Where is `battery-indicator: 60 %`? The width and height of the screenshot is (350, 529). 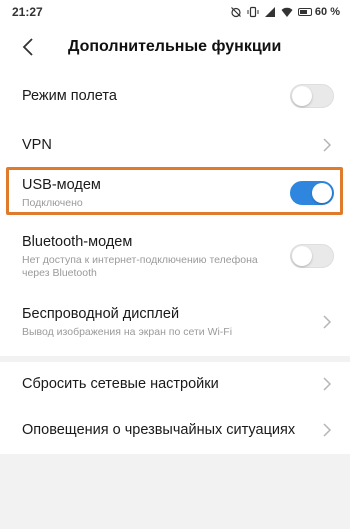 battery-indicator: 60 % is located at coordinates (318, 12).